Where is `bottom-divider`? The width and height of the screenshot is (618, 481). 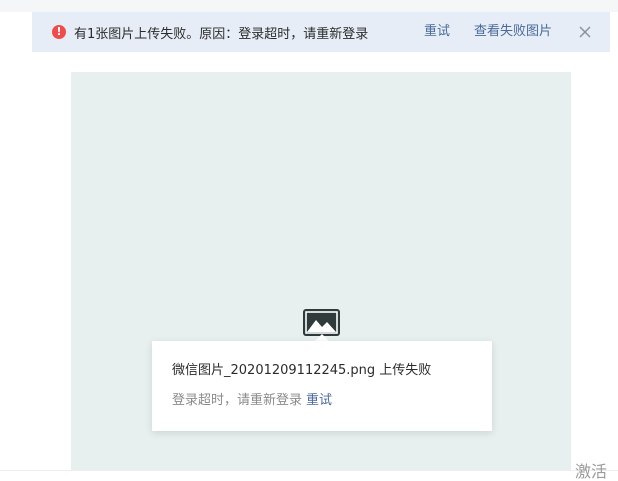 bottom-divider is located at coordinates (309, 470).